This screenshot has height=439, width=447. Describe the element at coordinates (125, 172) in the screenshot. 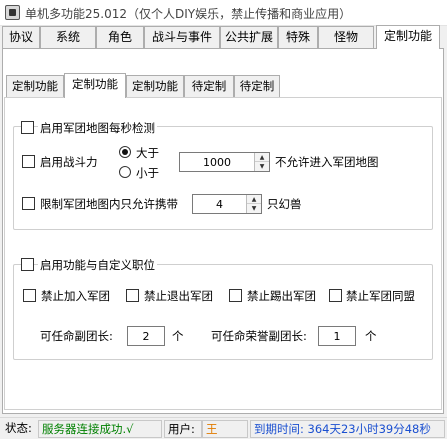

I see `radio-less-than` at that location.